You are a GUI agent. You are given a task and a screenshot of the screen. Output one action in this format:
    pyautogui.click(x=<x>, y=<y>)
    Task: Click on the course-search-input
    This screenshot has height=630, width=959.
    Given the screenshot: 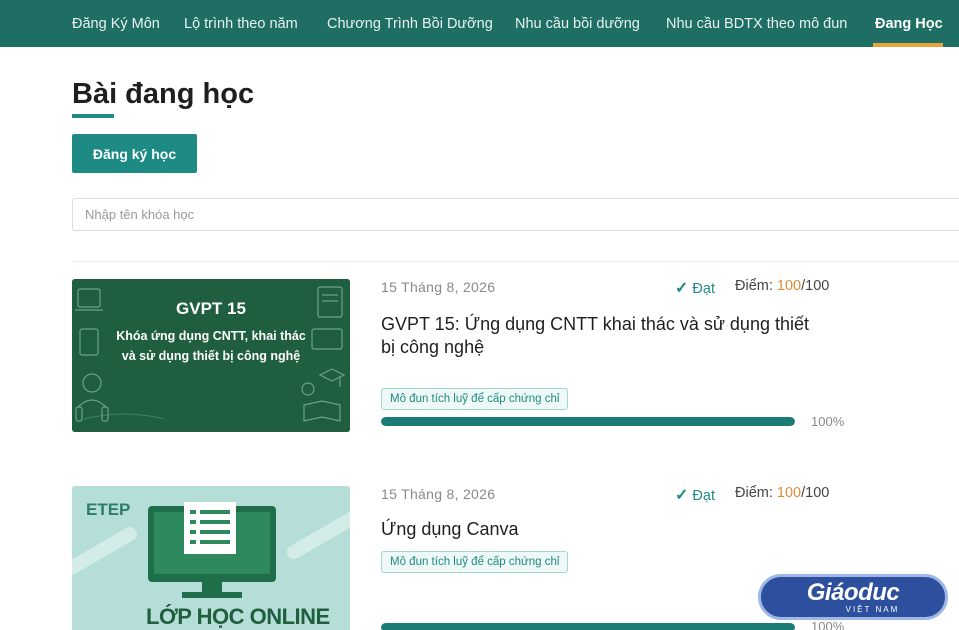 What is the action you would take?
    pyautogui.click(x=515, y=214)
    